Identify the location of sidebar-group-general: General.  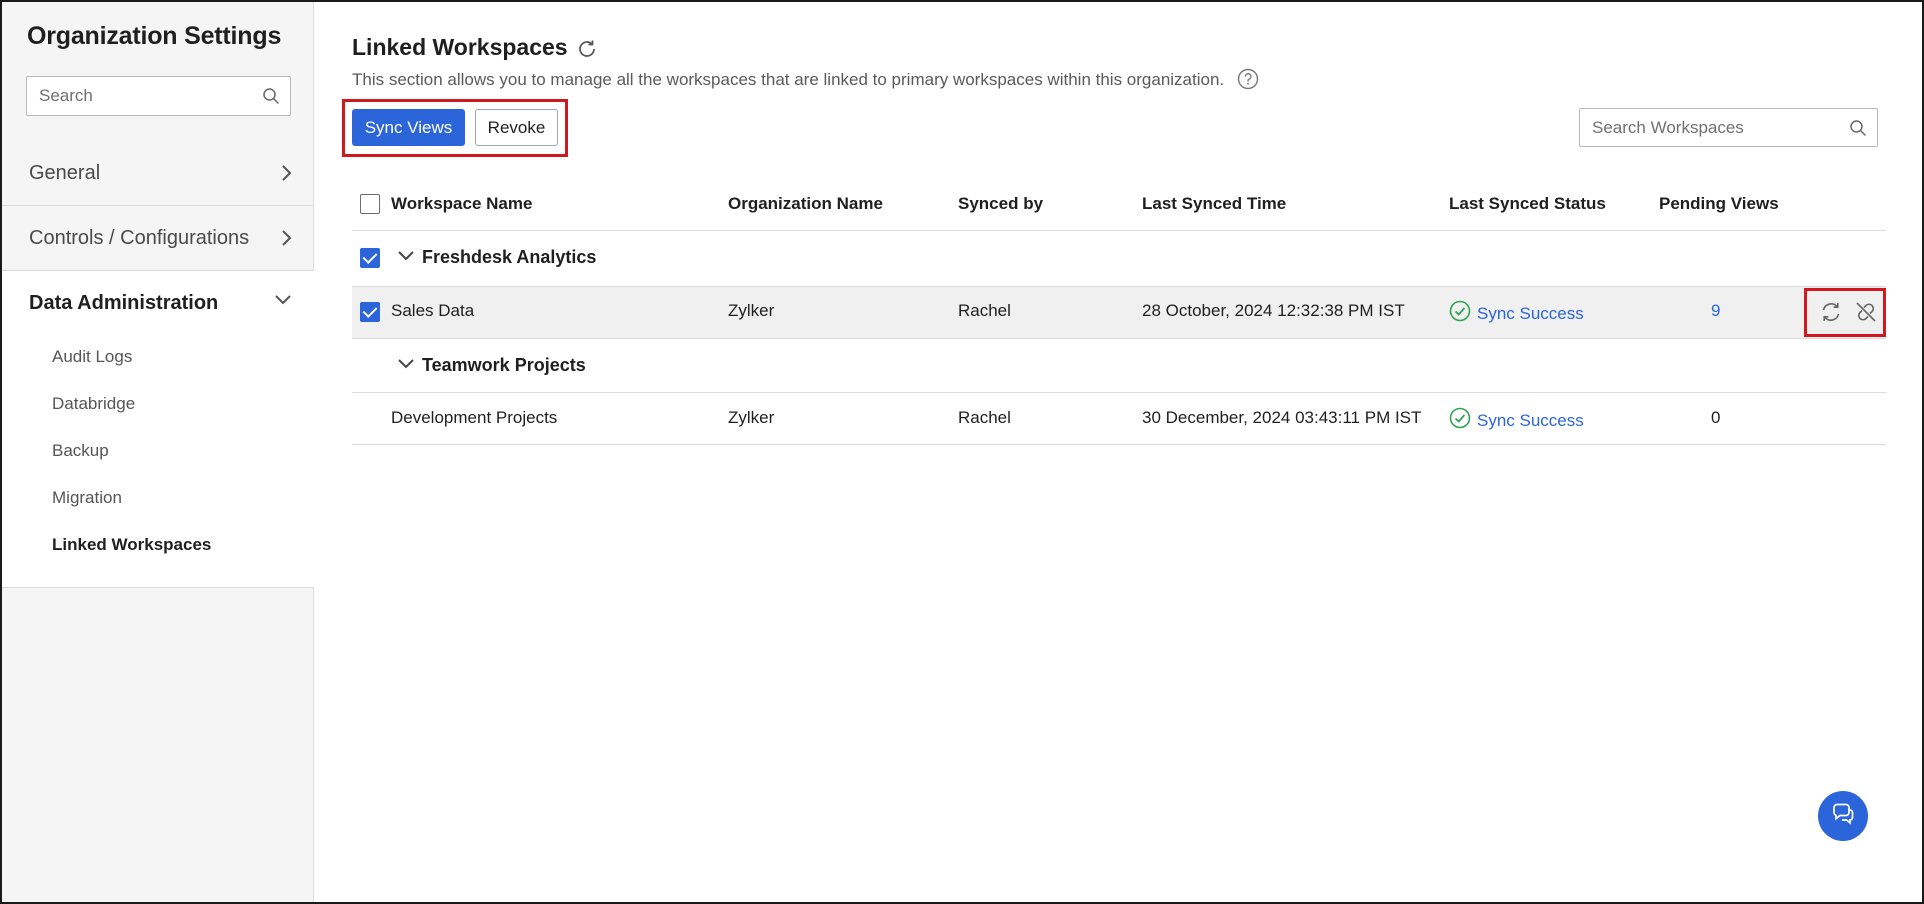
(158, 173).